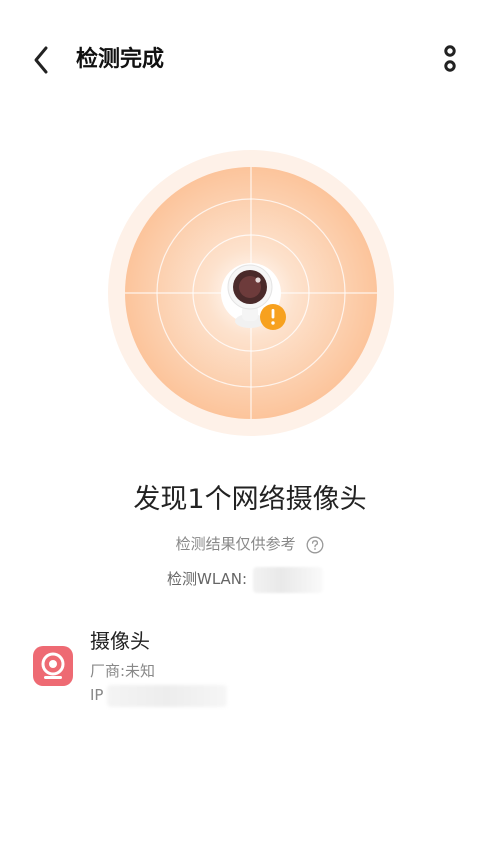 This screenshot has width=500, height=850. I want to click on chevron-left-icon, so click(41, 60).